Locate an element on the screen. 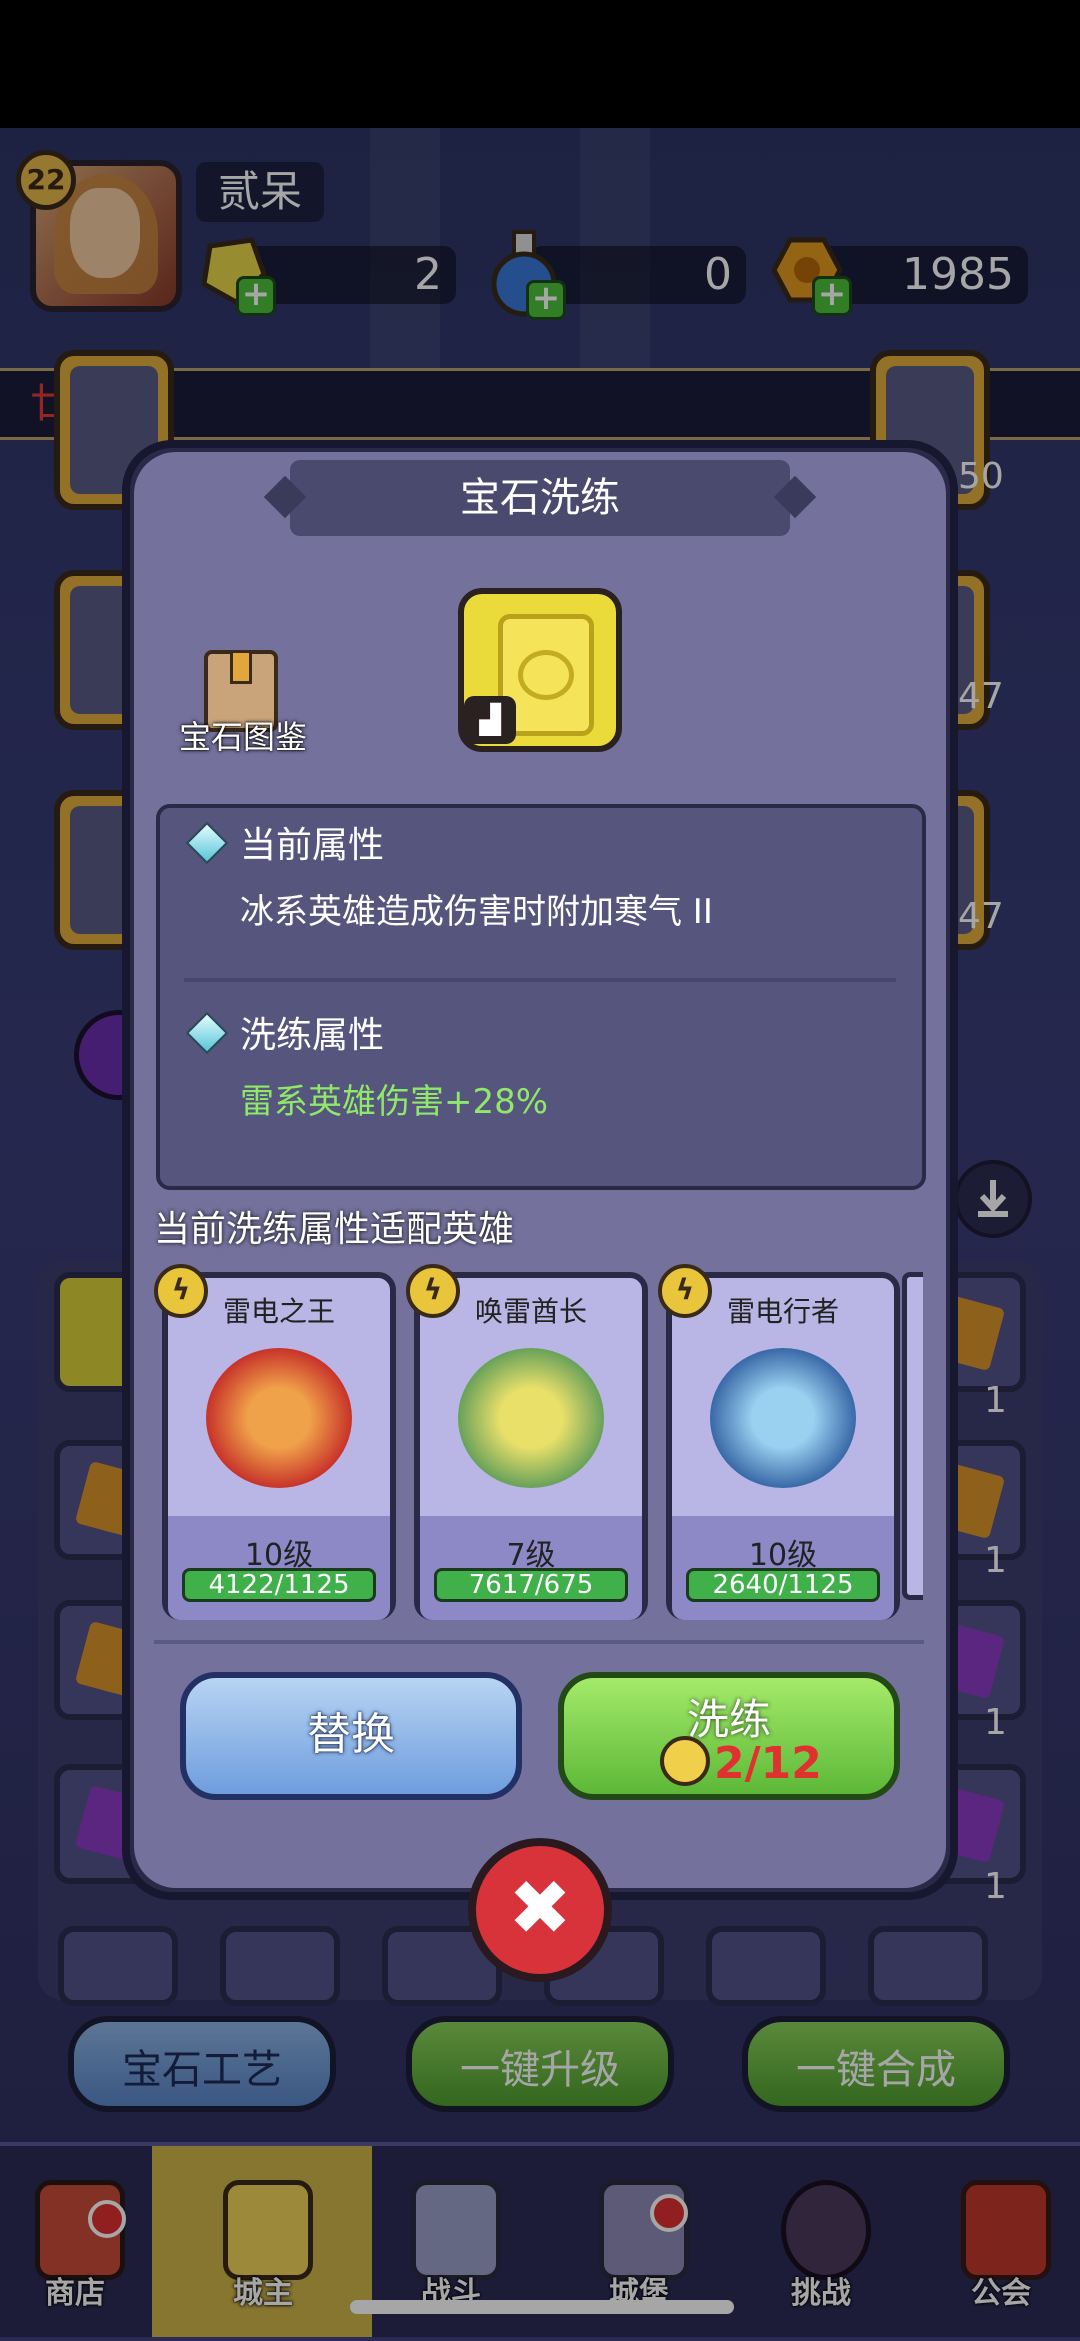 This screenshot has width=1080, height=2341. hero-card: ϟ 唤雷酋长 7级 7617/675 is located at coordinates (527, 1442).